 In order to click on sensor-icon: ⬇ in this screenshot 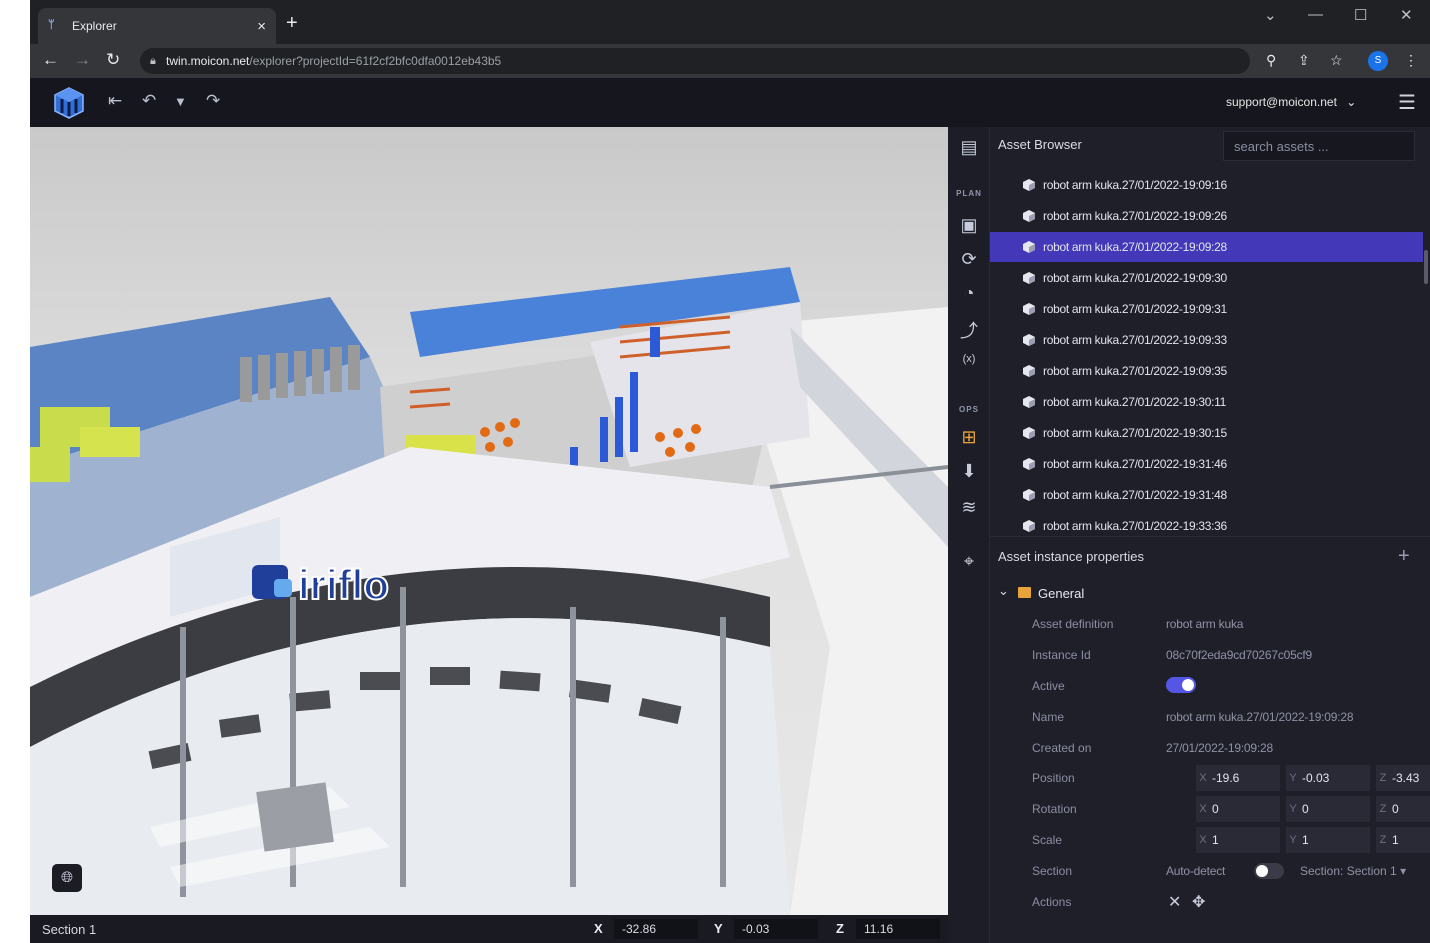, I will do `click(969, 471)`.